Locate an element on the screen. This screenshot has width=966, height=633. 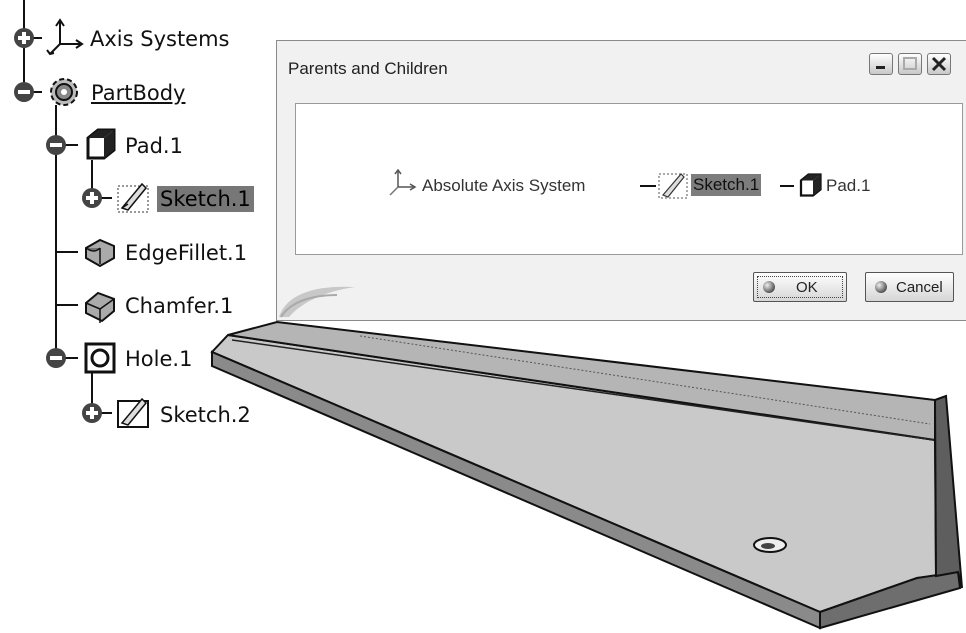
cancel-ball-icon is located at coordinates (881, 287).